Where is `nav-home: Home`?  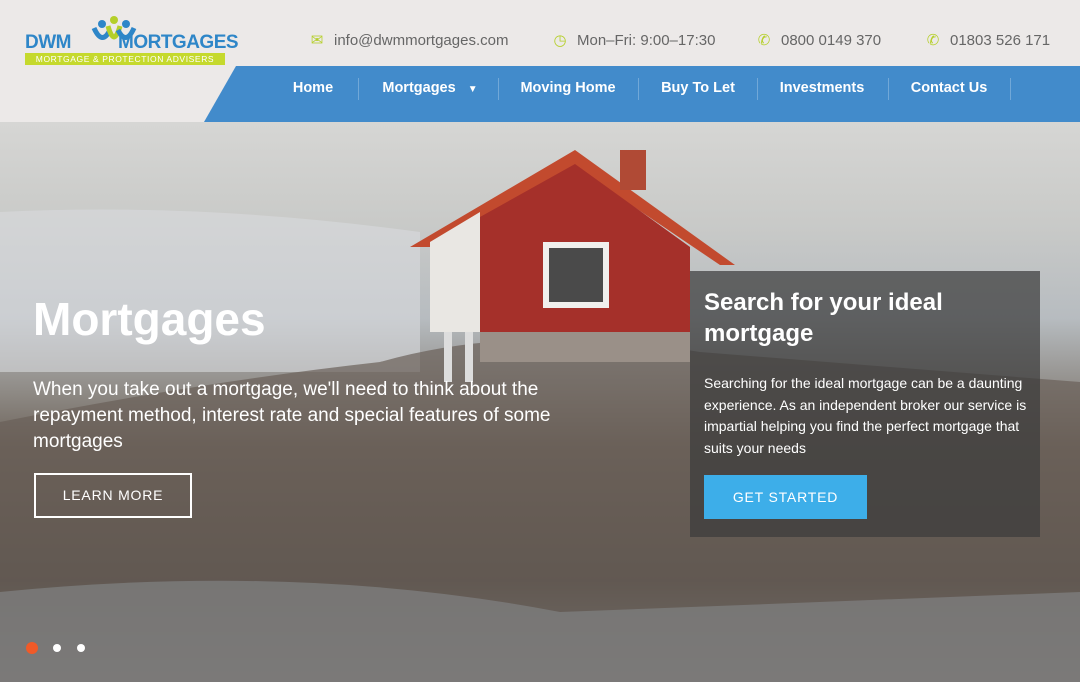
nav-home: Home is located at coordinates (313, 94).